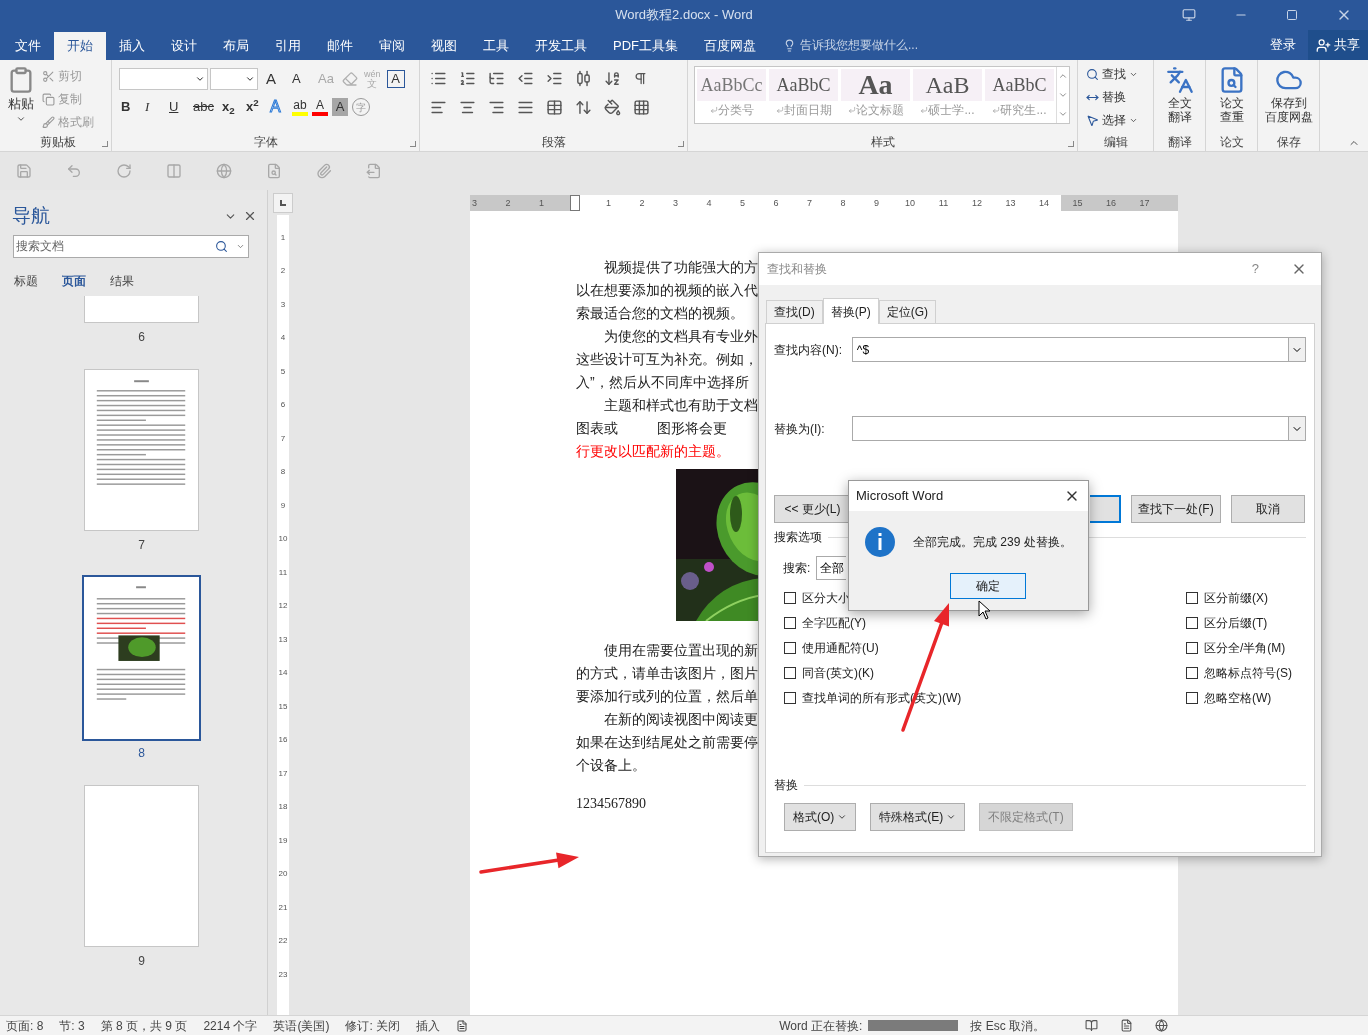 The height and width of the screenshot is (1035, 1368). I want to click on ribbon-tab: 布局, so click(236, 46).